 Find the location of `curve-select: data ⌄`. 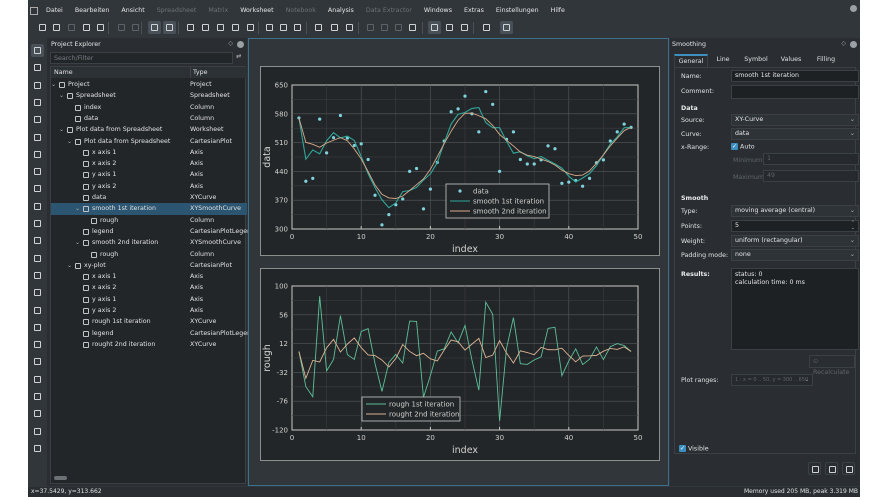

curve-select: data ⌄ is located at coordinates (795, 134).